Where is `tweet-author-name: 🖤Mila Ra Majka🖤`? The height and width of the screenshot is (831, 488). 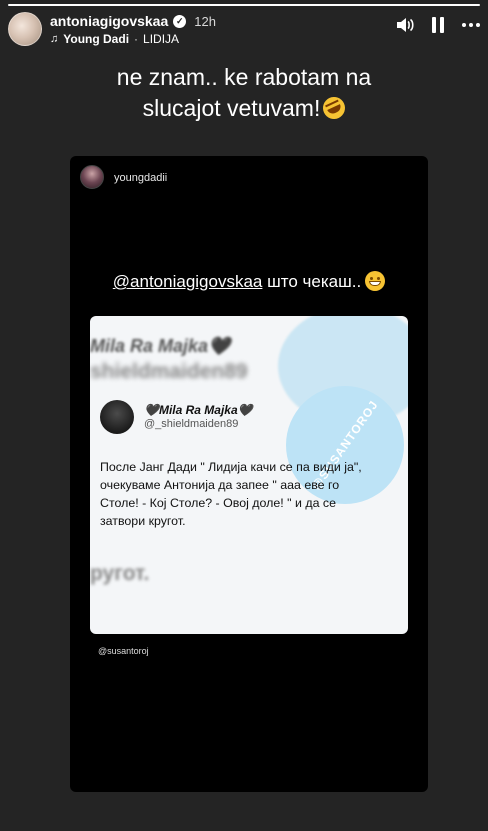 tweet-author-name: 🖤Mila Ra Majka🖤 is located at coordinates (198, 410).